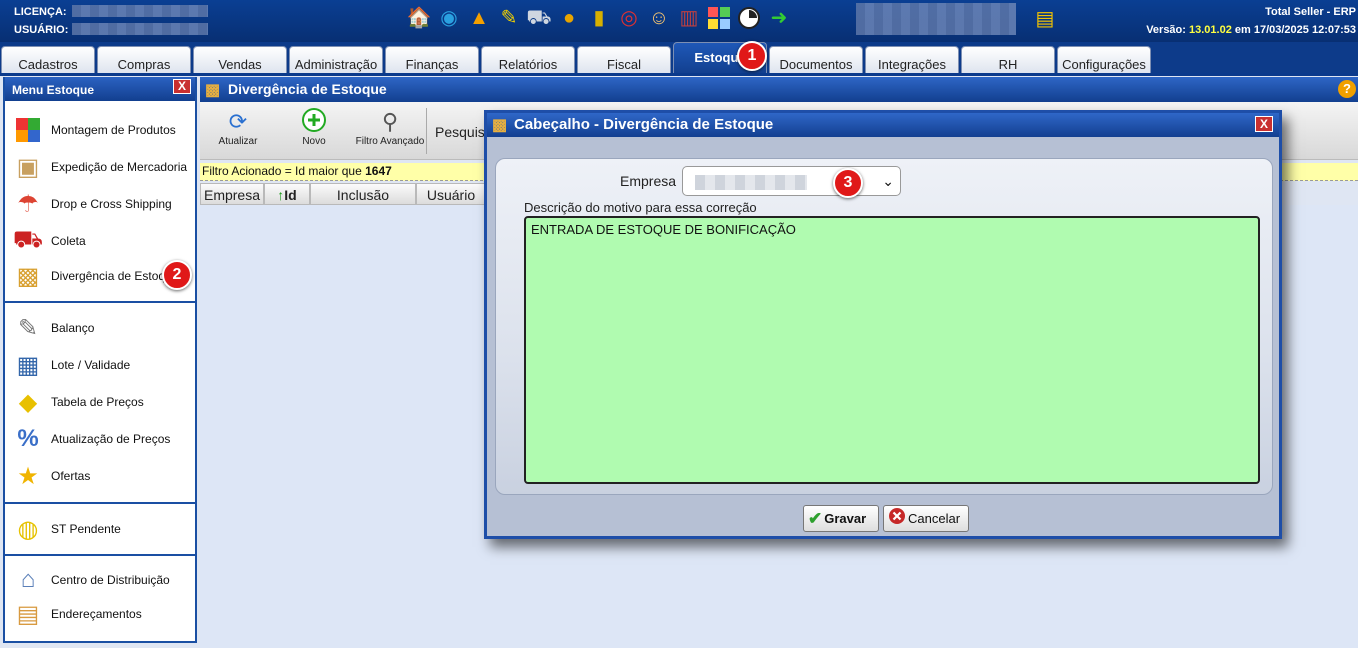  Describe the element at coordinates (689, 18) in the screenshot. I see `chart-icon: ▥` at that location.